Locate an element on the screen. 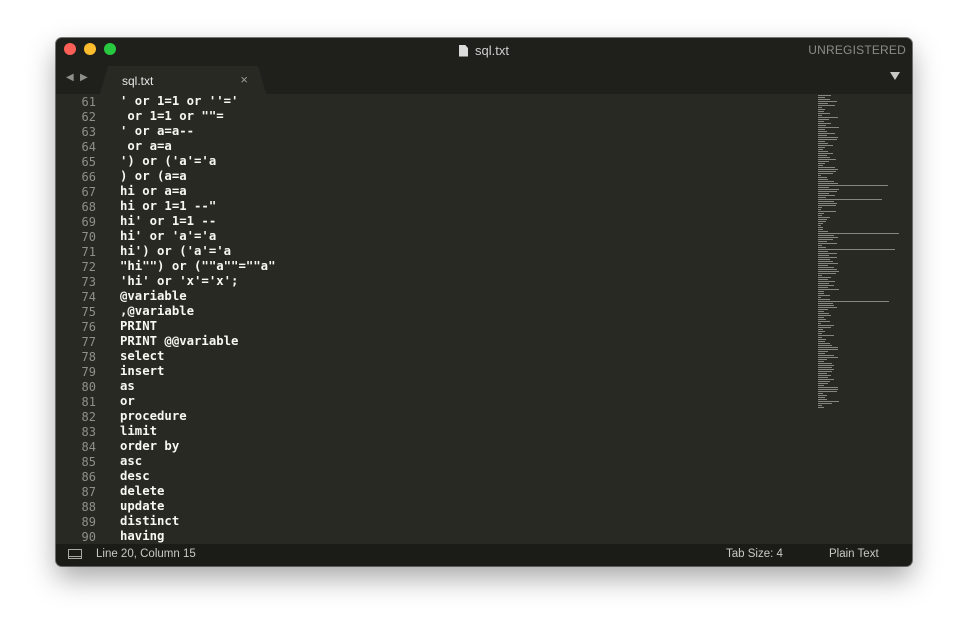 The height and width of the screenshot is (640, 968). code-line: order by is located at coordinates (149, 446).